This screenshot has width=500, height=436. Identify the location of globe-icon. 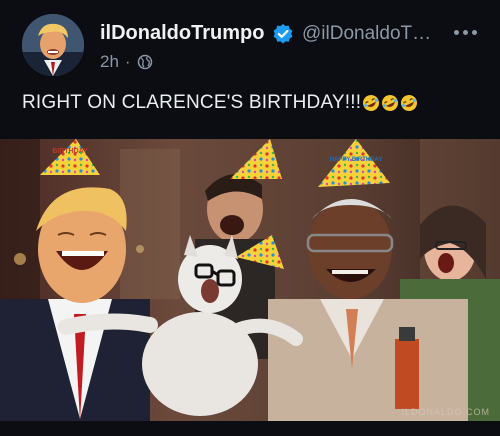
(144, 62).